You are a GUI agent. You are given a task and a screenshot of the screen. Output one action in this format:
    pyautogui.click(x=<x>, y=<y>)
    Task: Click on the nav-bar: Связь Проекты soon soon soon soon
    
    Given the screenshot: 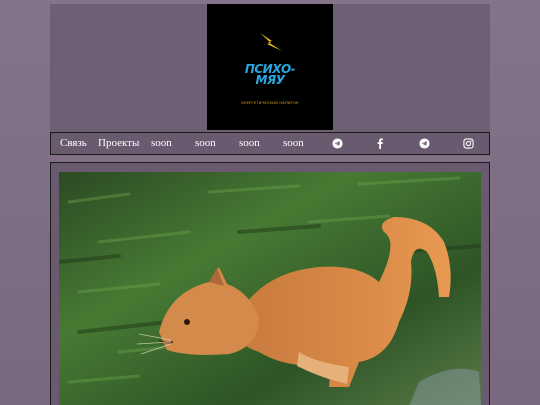 What is the action you would take?
    pyautogui.click(x=270, y=143)
    